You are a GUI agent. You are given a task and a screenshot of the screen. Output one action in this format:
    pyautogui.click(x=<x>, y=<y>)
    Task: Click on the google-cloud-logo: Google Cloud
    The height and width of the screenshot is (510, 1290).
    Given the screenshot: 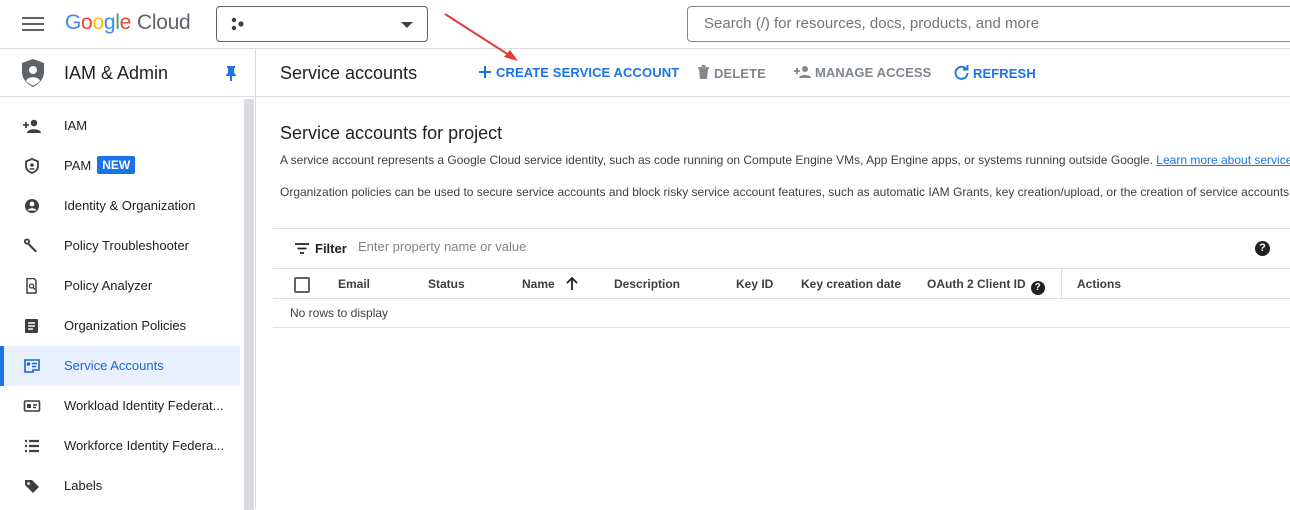 What is the action you would take?
    pyautogui.click(x=128, y=23)
    